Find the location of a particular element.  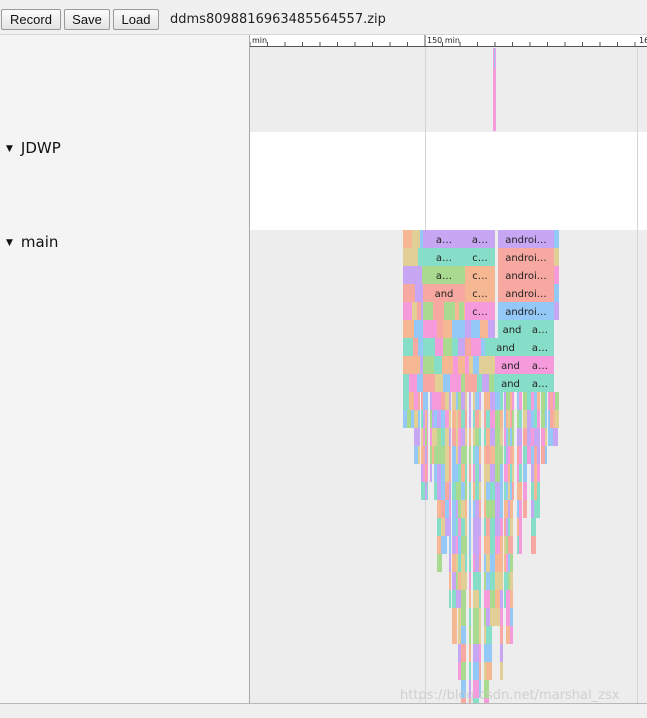

thread-row-main: ▼ main is located at coordinates (32, 242).